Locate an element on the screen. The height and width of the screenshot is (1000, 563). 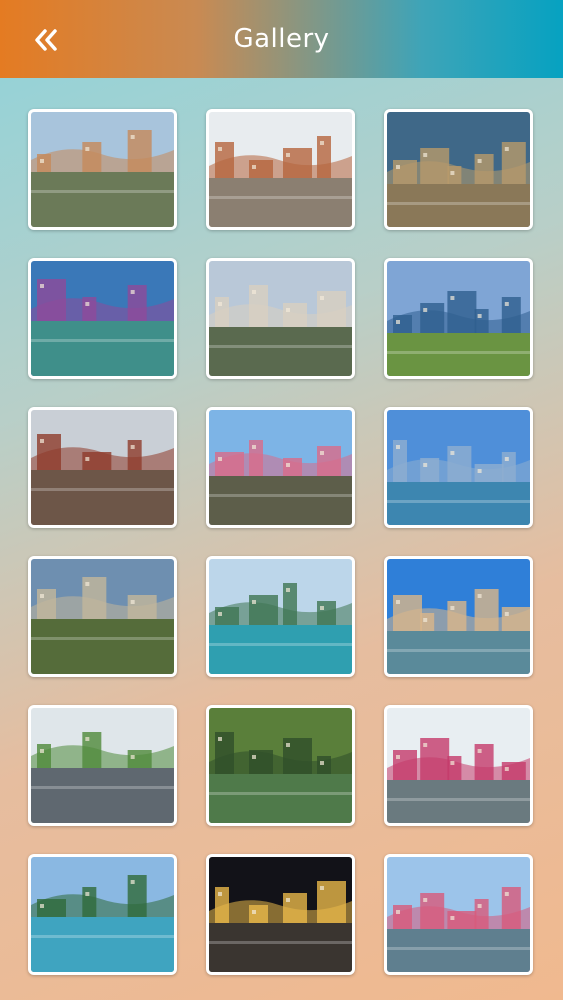
photo-lake-boats is located at coordinates (280, 616).